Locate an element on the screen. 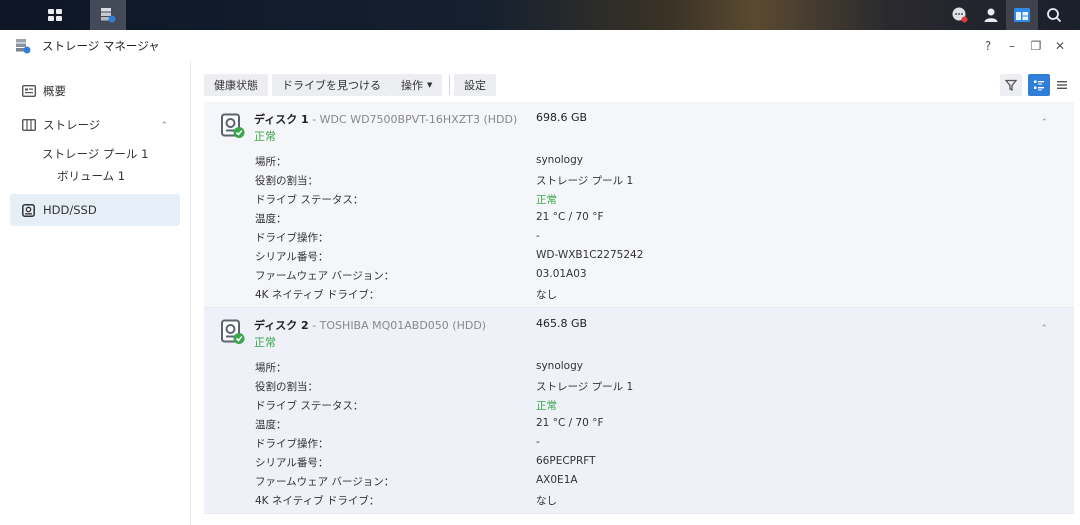 The height and width of the screenshot is (525, 1080). detail-view-icon is located at coordinates (1039, 85).